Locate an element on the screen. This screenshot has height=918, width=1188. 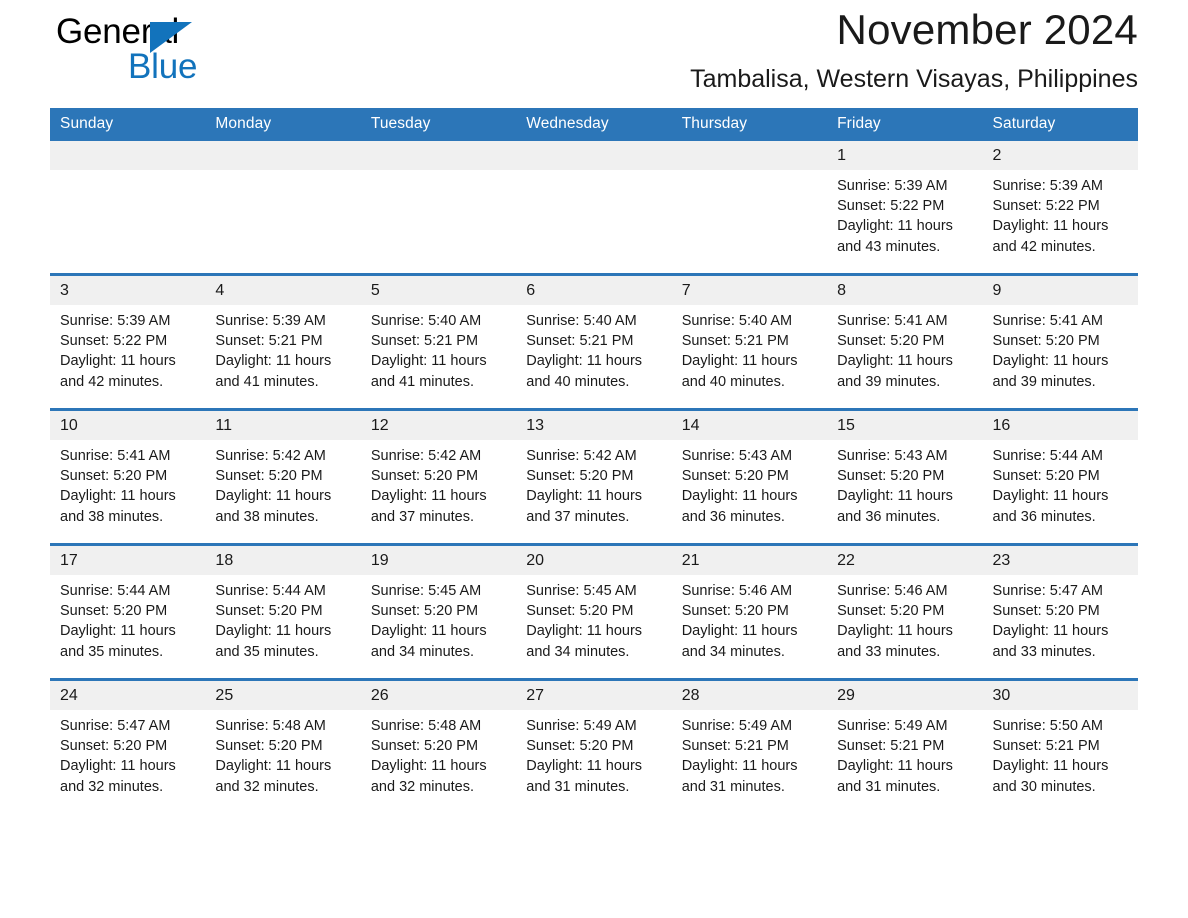
weekday-header-sunday: Sunday is located at coordinates (128, 124).